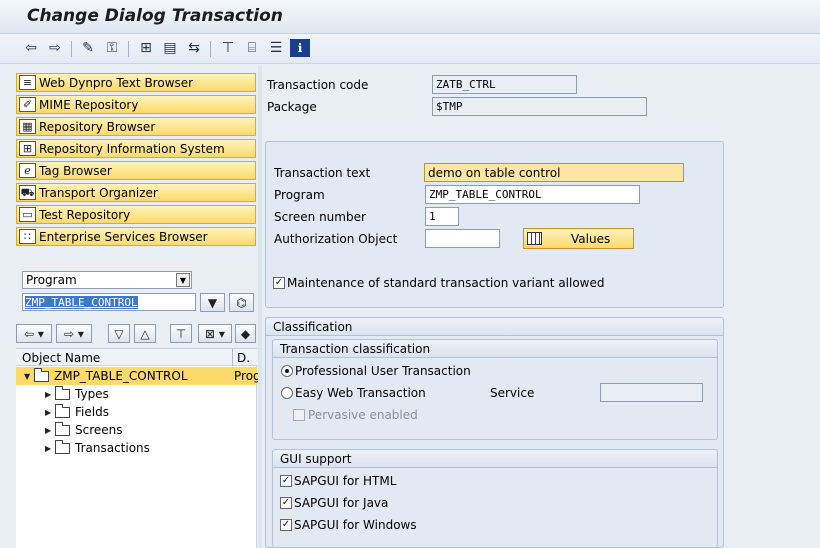 This screenshot has width=820, height=548. What do you see at coordinates (34, 333) in the screenshot?
I see `tree-back-button: ⇦ ▾` at bounding box center [34, 333].